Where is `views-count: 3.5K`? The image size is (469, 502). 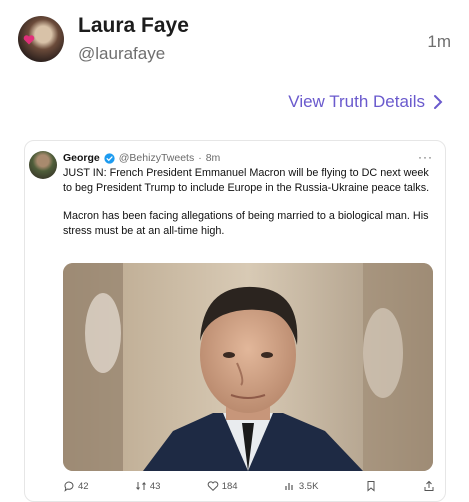 views-count: 3.5K is located at coordinates (308, 486).